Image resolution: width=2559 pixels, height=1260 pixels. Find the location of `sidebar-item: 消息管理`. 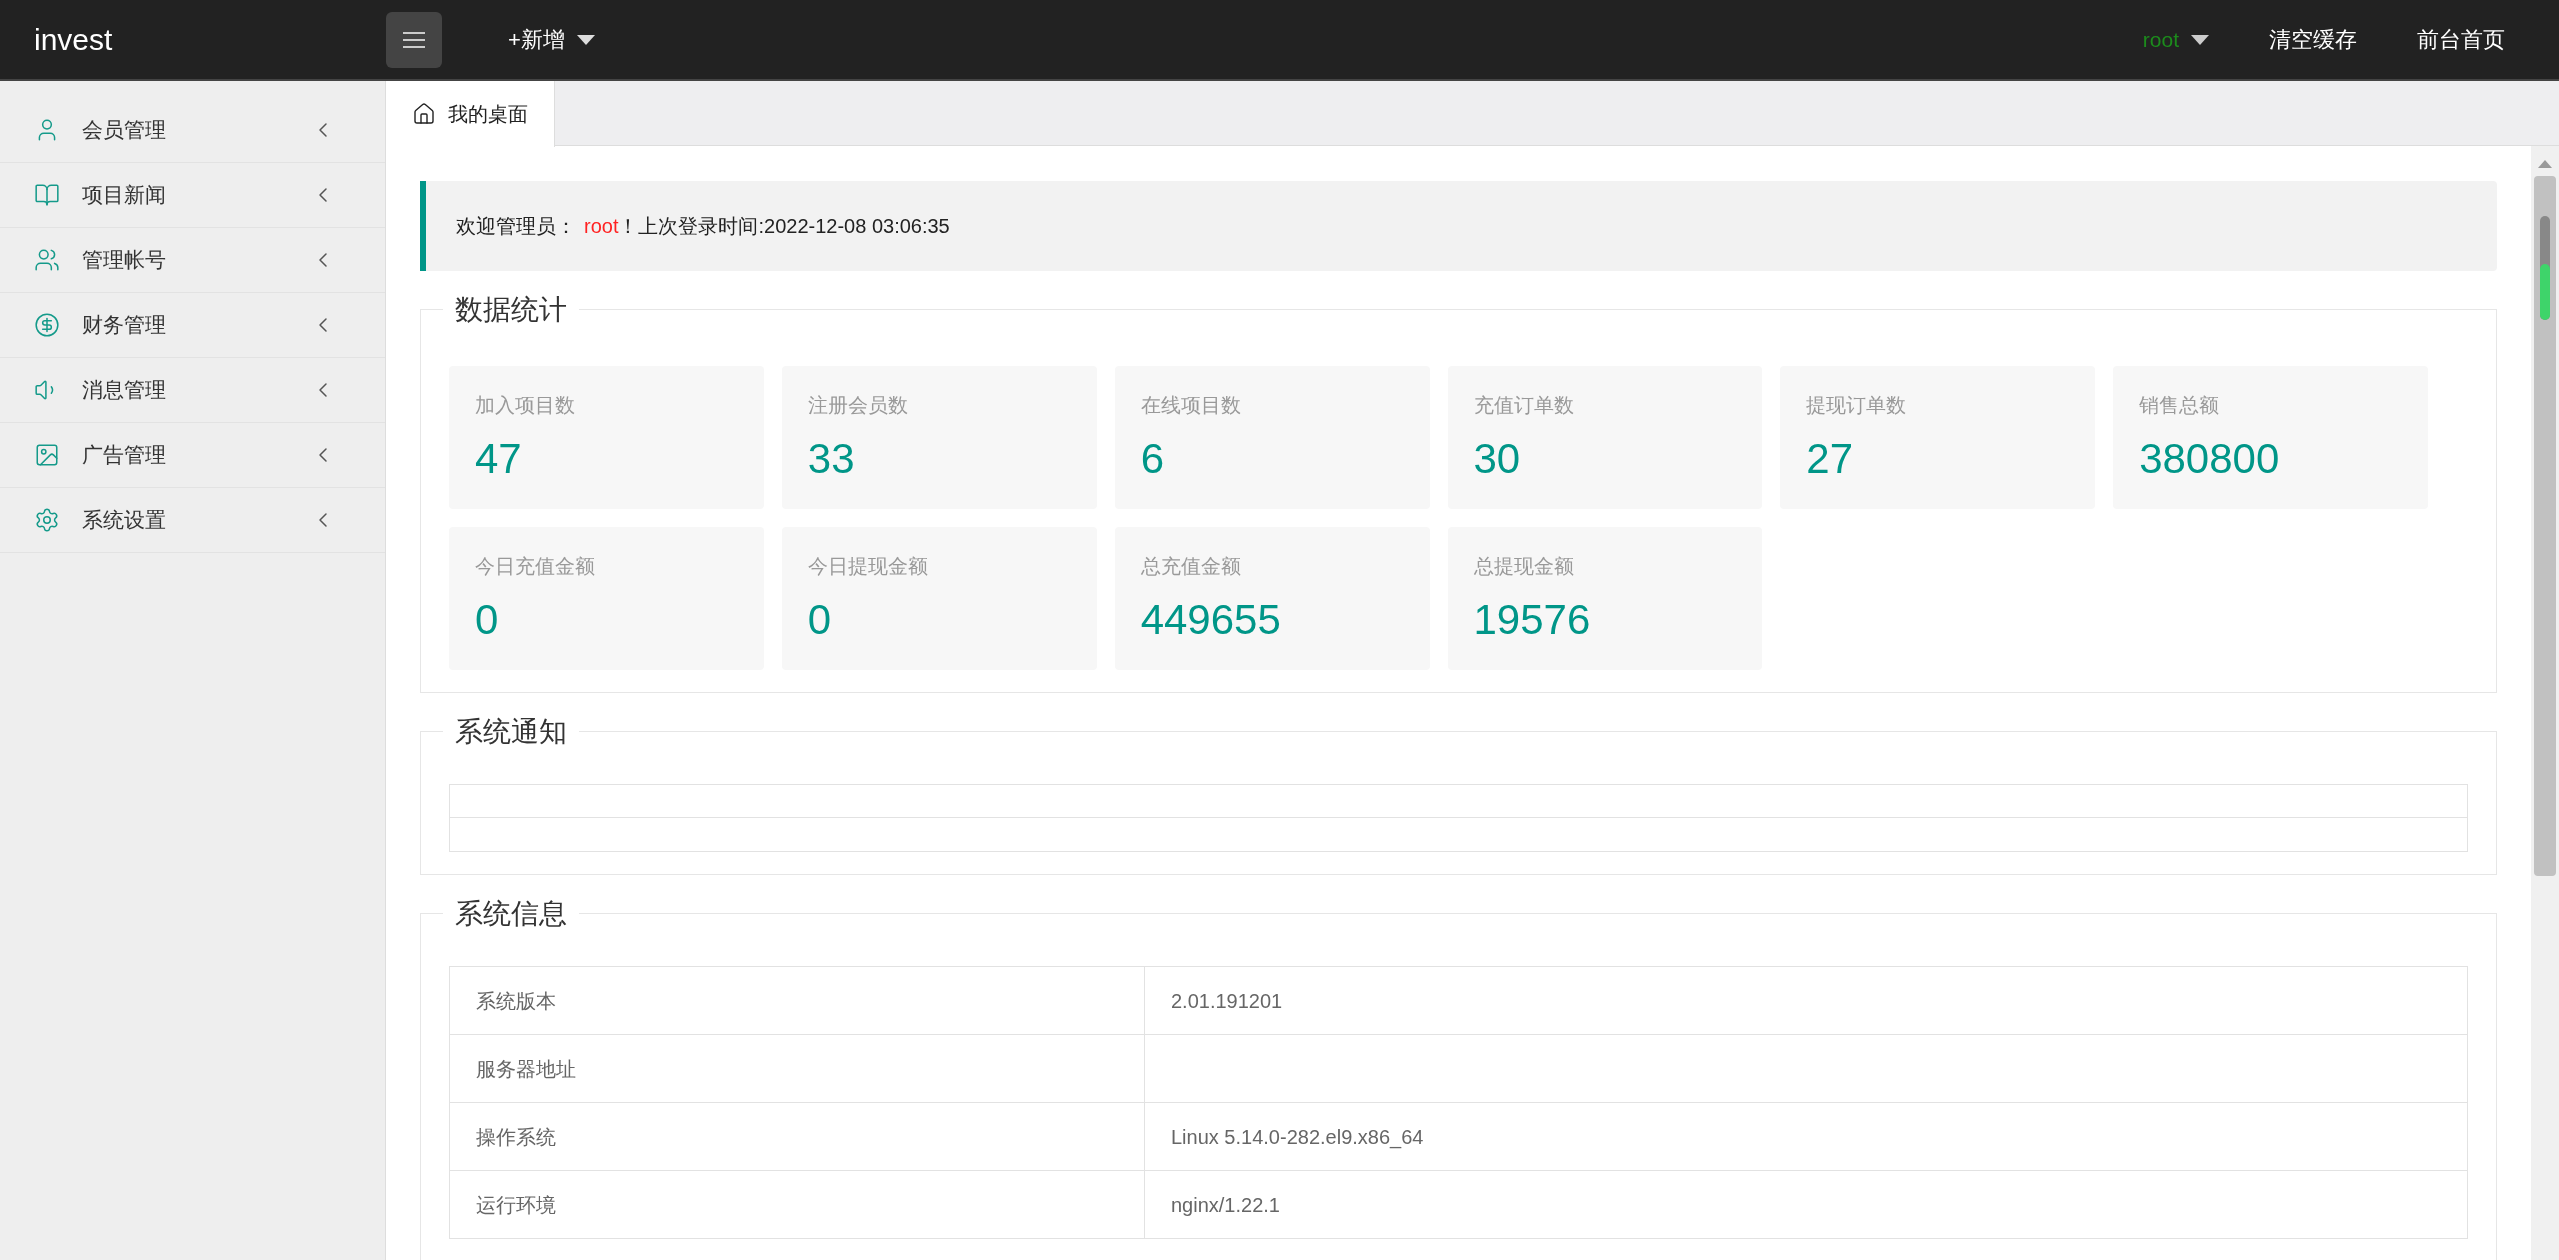

sidebar-item: 消息管理 is located at coordinates (192, 390).